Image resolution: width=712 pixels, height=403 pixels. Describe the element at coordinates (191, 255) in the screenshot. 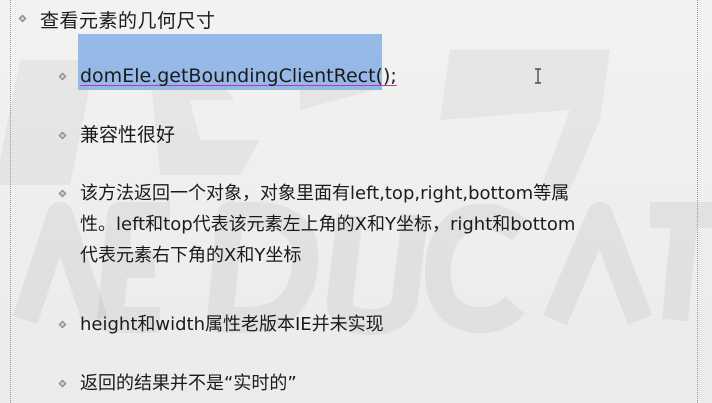

I see `list-item-line: 代表元素右下角的X和Y坐标` at that location.